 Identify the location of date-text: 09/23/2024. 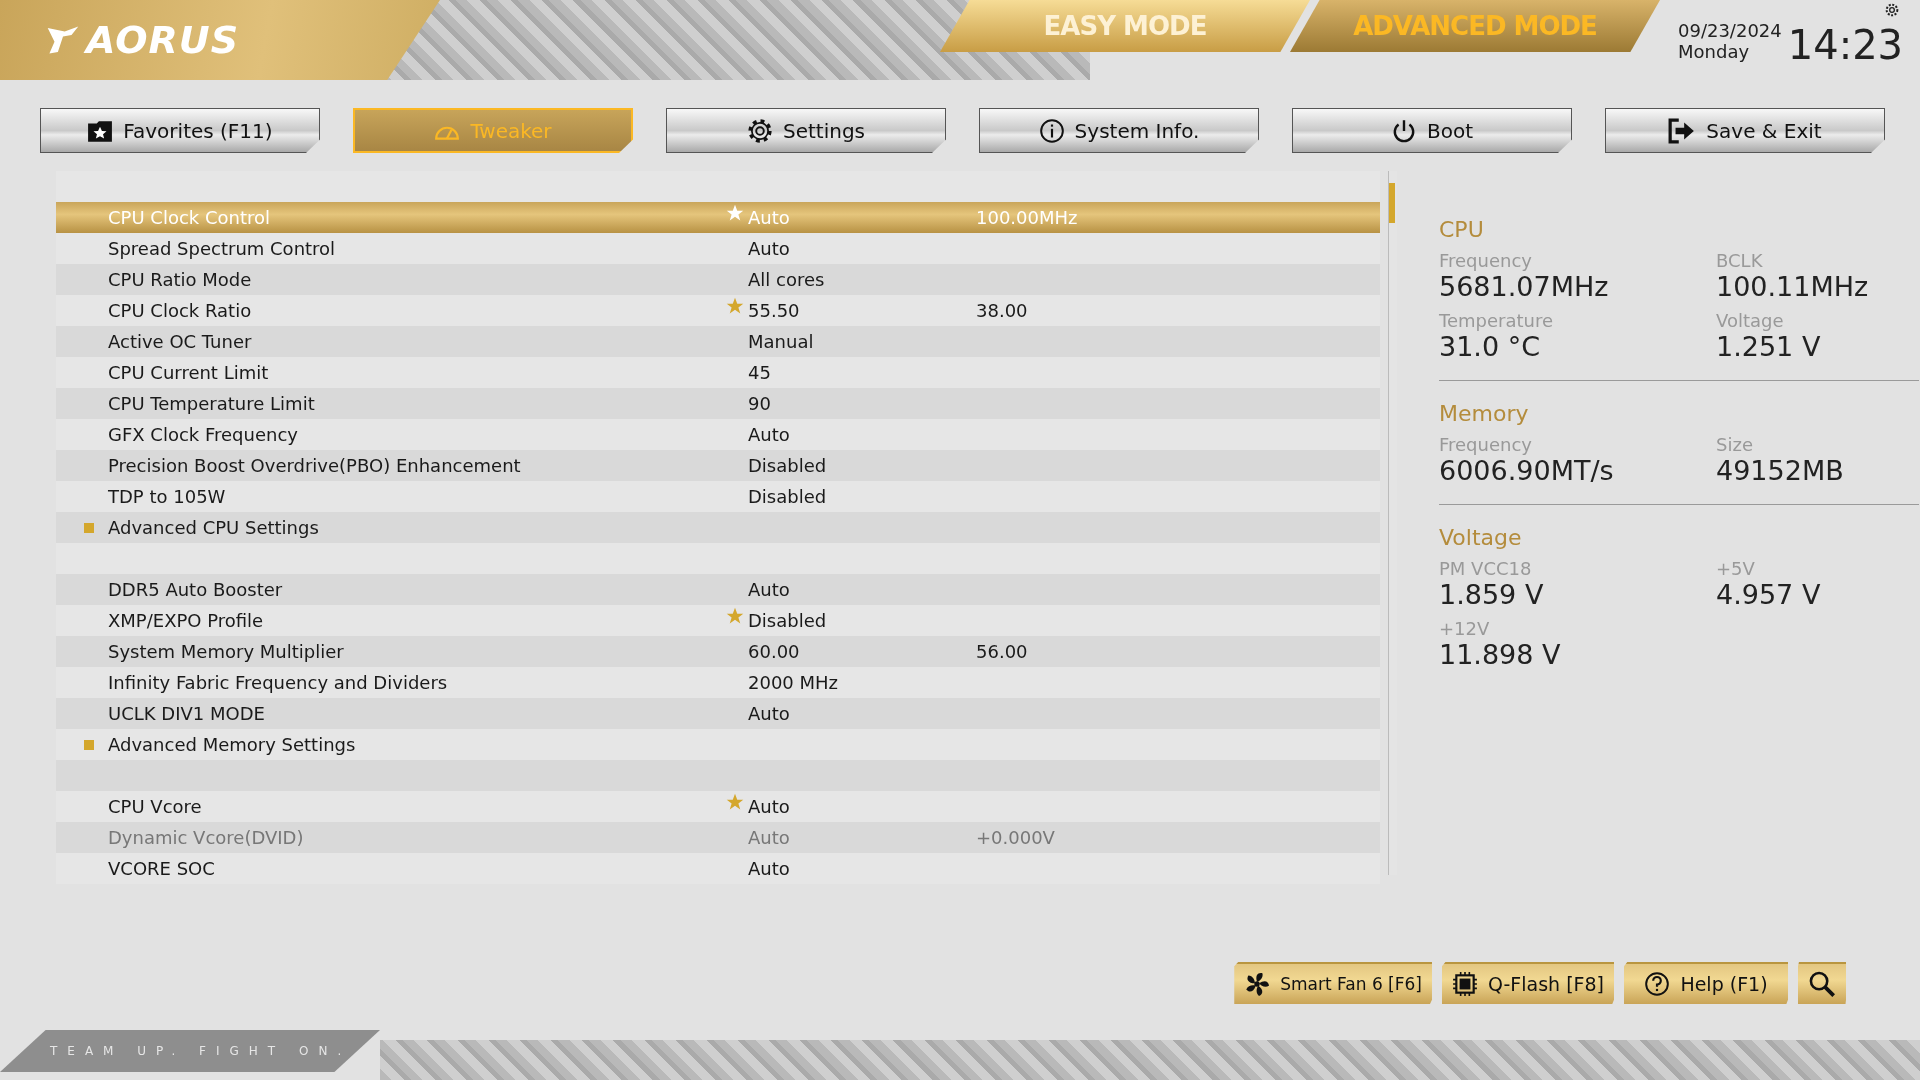
(1730, 30).